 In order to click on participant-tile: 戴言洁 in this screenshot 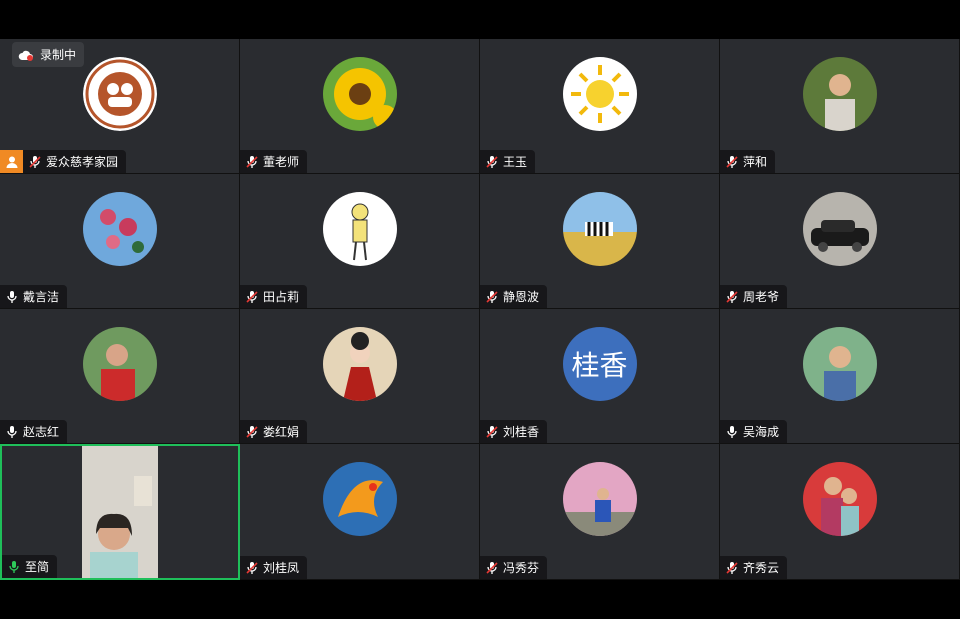, I will do `click(120, 241)`.